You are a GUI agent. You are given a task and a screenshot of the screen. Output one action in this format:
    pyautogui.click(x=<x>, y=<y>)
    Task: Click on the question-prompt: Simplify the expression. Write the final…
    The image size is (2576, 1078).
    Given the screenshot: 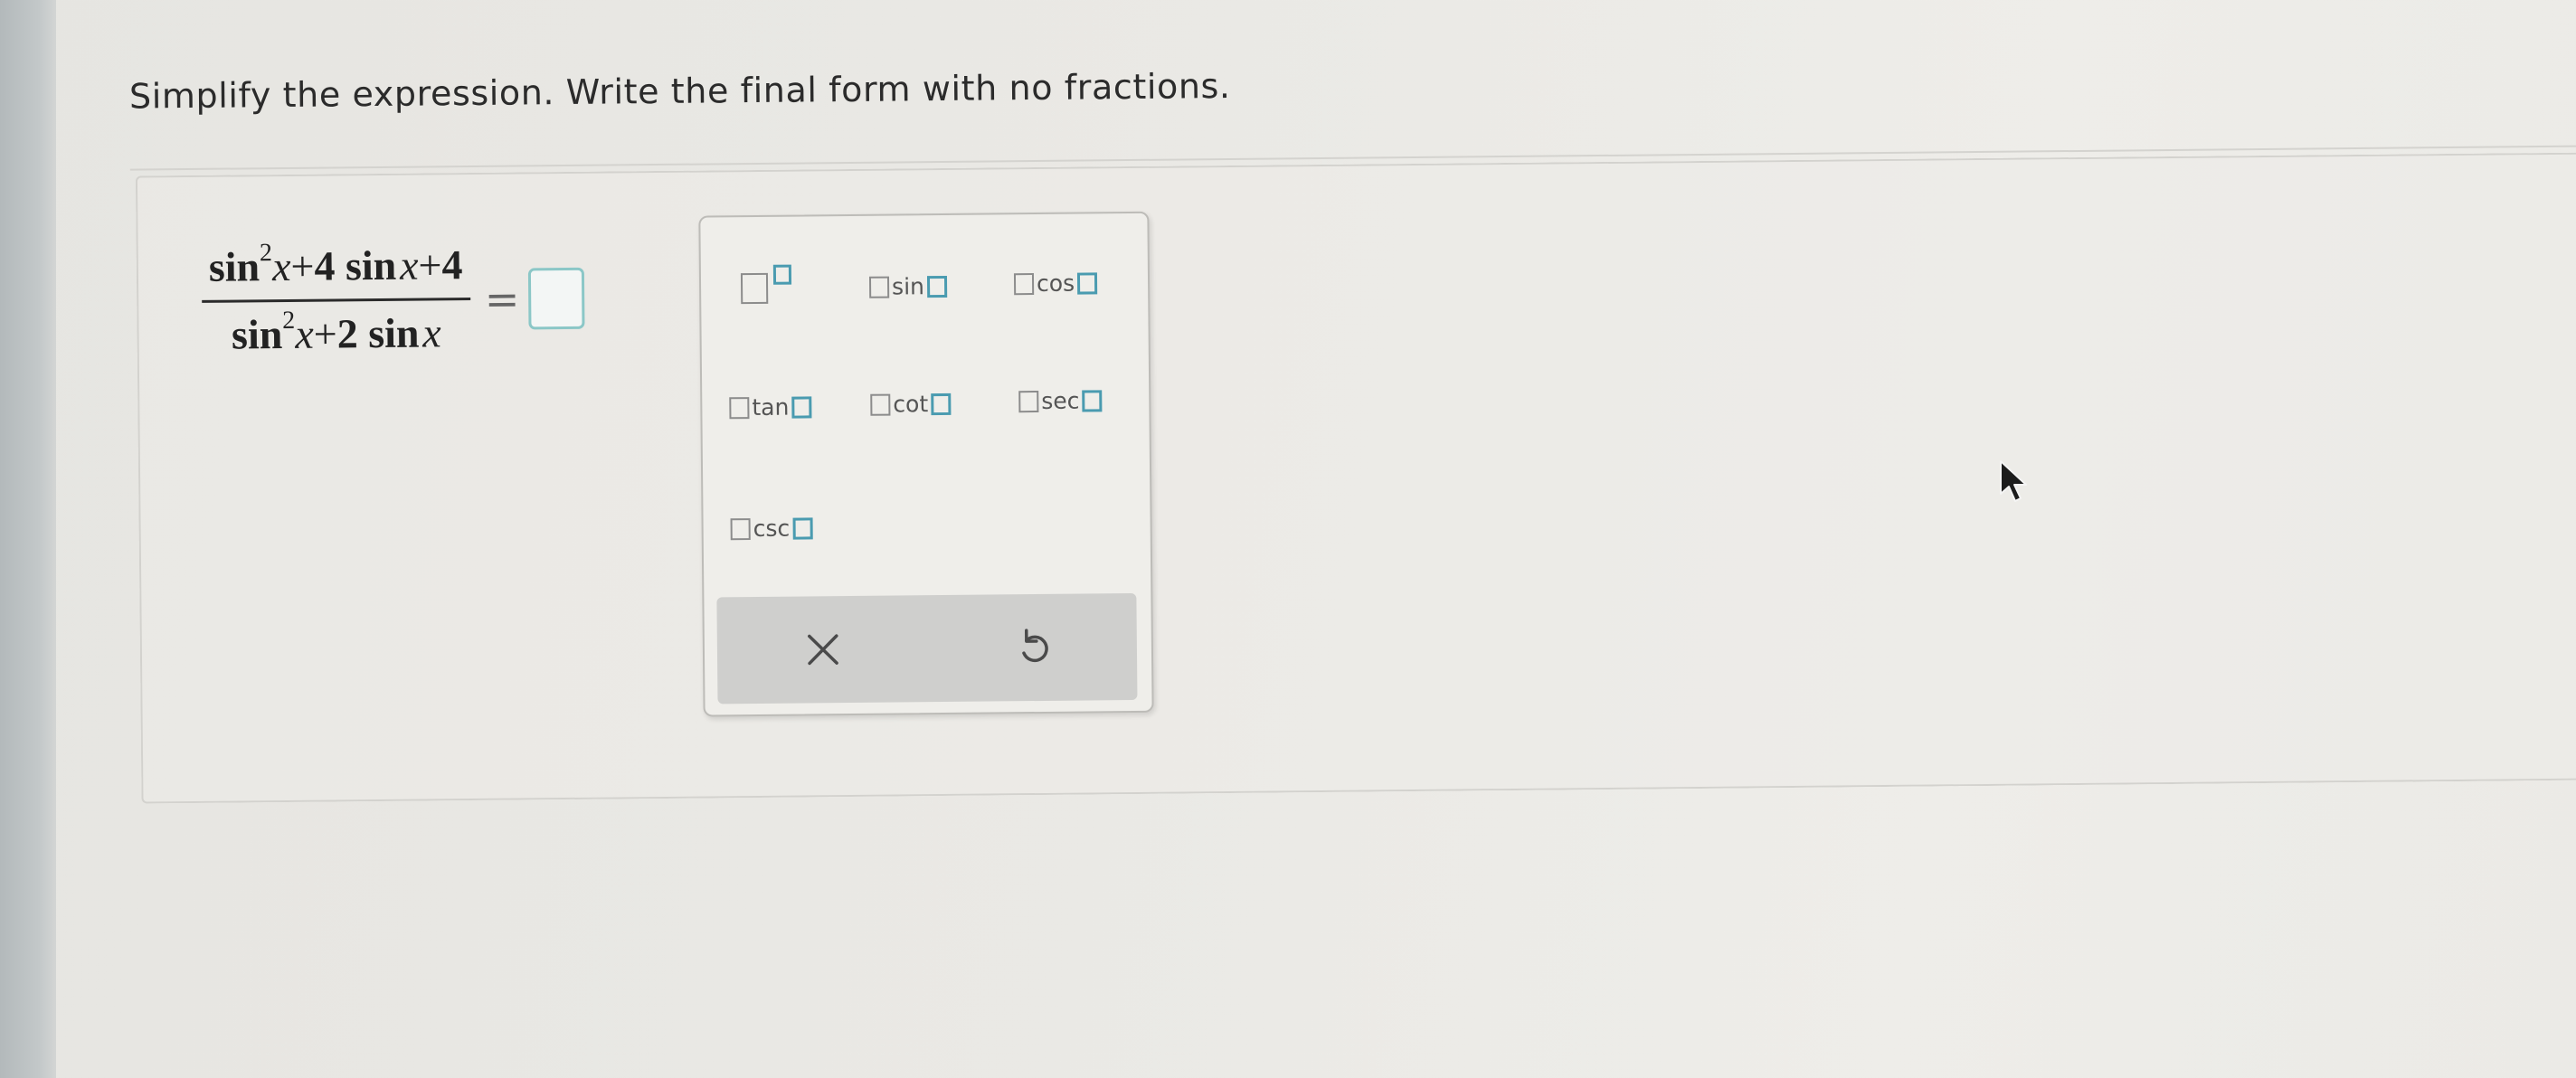 What is the action you would take?
    pyautogui.click(x=679, y=91)
    